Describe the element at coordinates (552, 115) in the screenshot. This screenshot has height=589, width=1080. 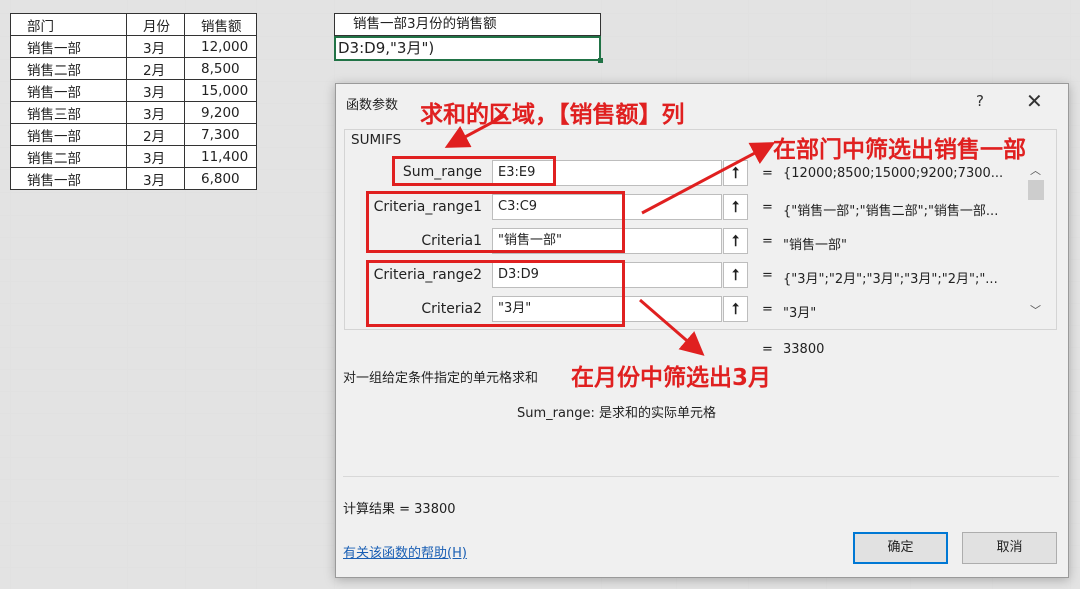
I see `annotation-note-sum-range: 求和的区域，【销售额】列` at that location.